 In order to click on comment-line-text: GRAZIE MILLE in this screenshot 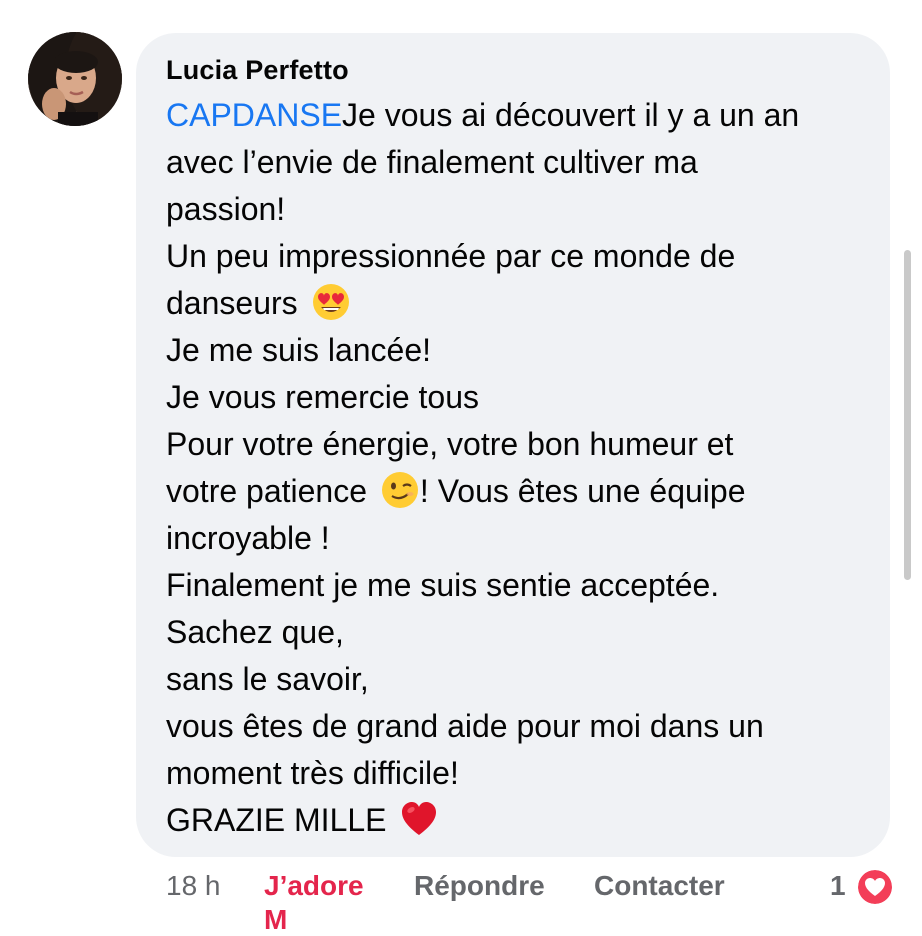, I will do `click(276, 820)`.